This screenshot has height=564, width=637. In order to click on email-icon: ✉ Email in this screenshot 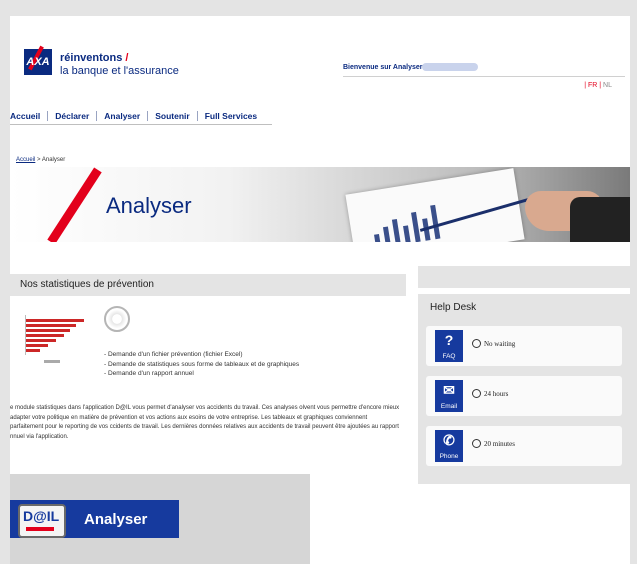, I will do `click(449, 396)`.